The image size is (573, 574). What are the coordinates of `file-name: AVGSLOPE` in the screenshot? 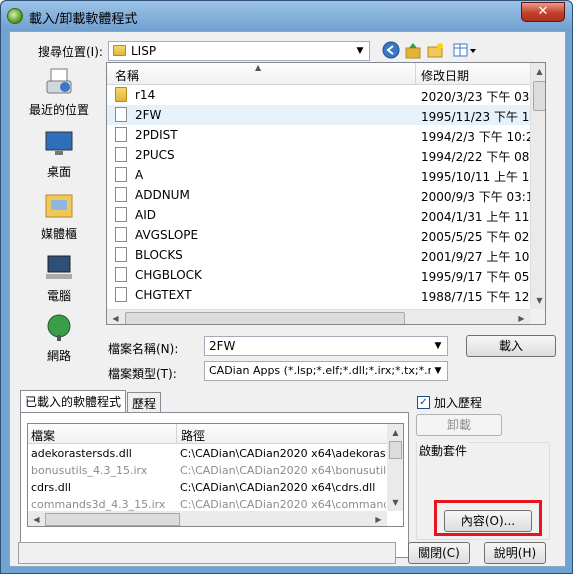 It's located at (167, 235).